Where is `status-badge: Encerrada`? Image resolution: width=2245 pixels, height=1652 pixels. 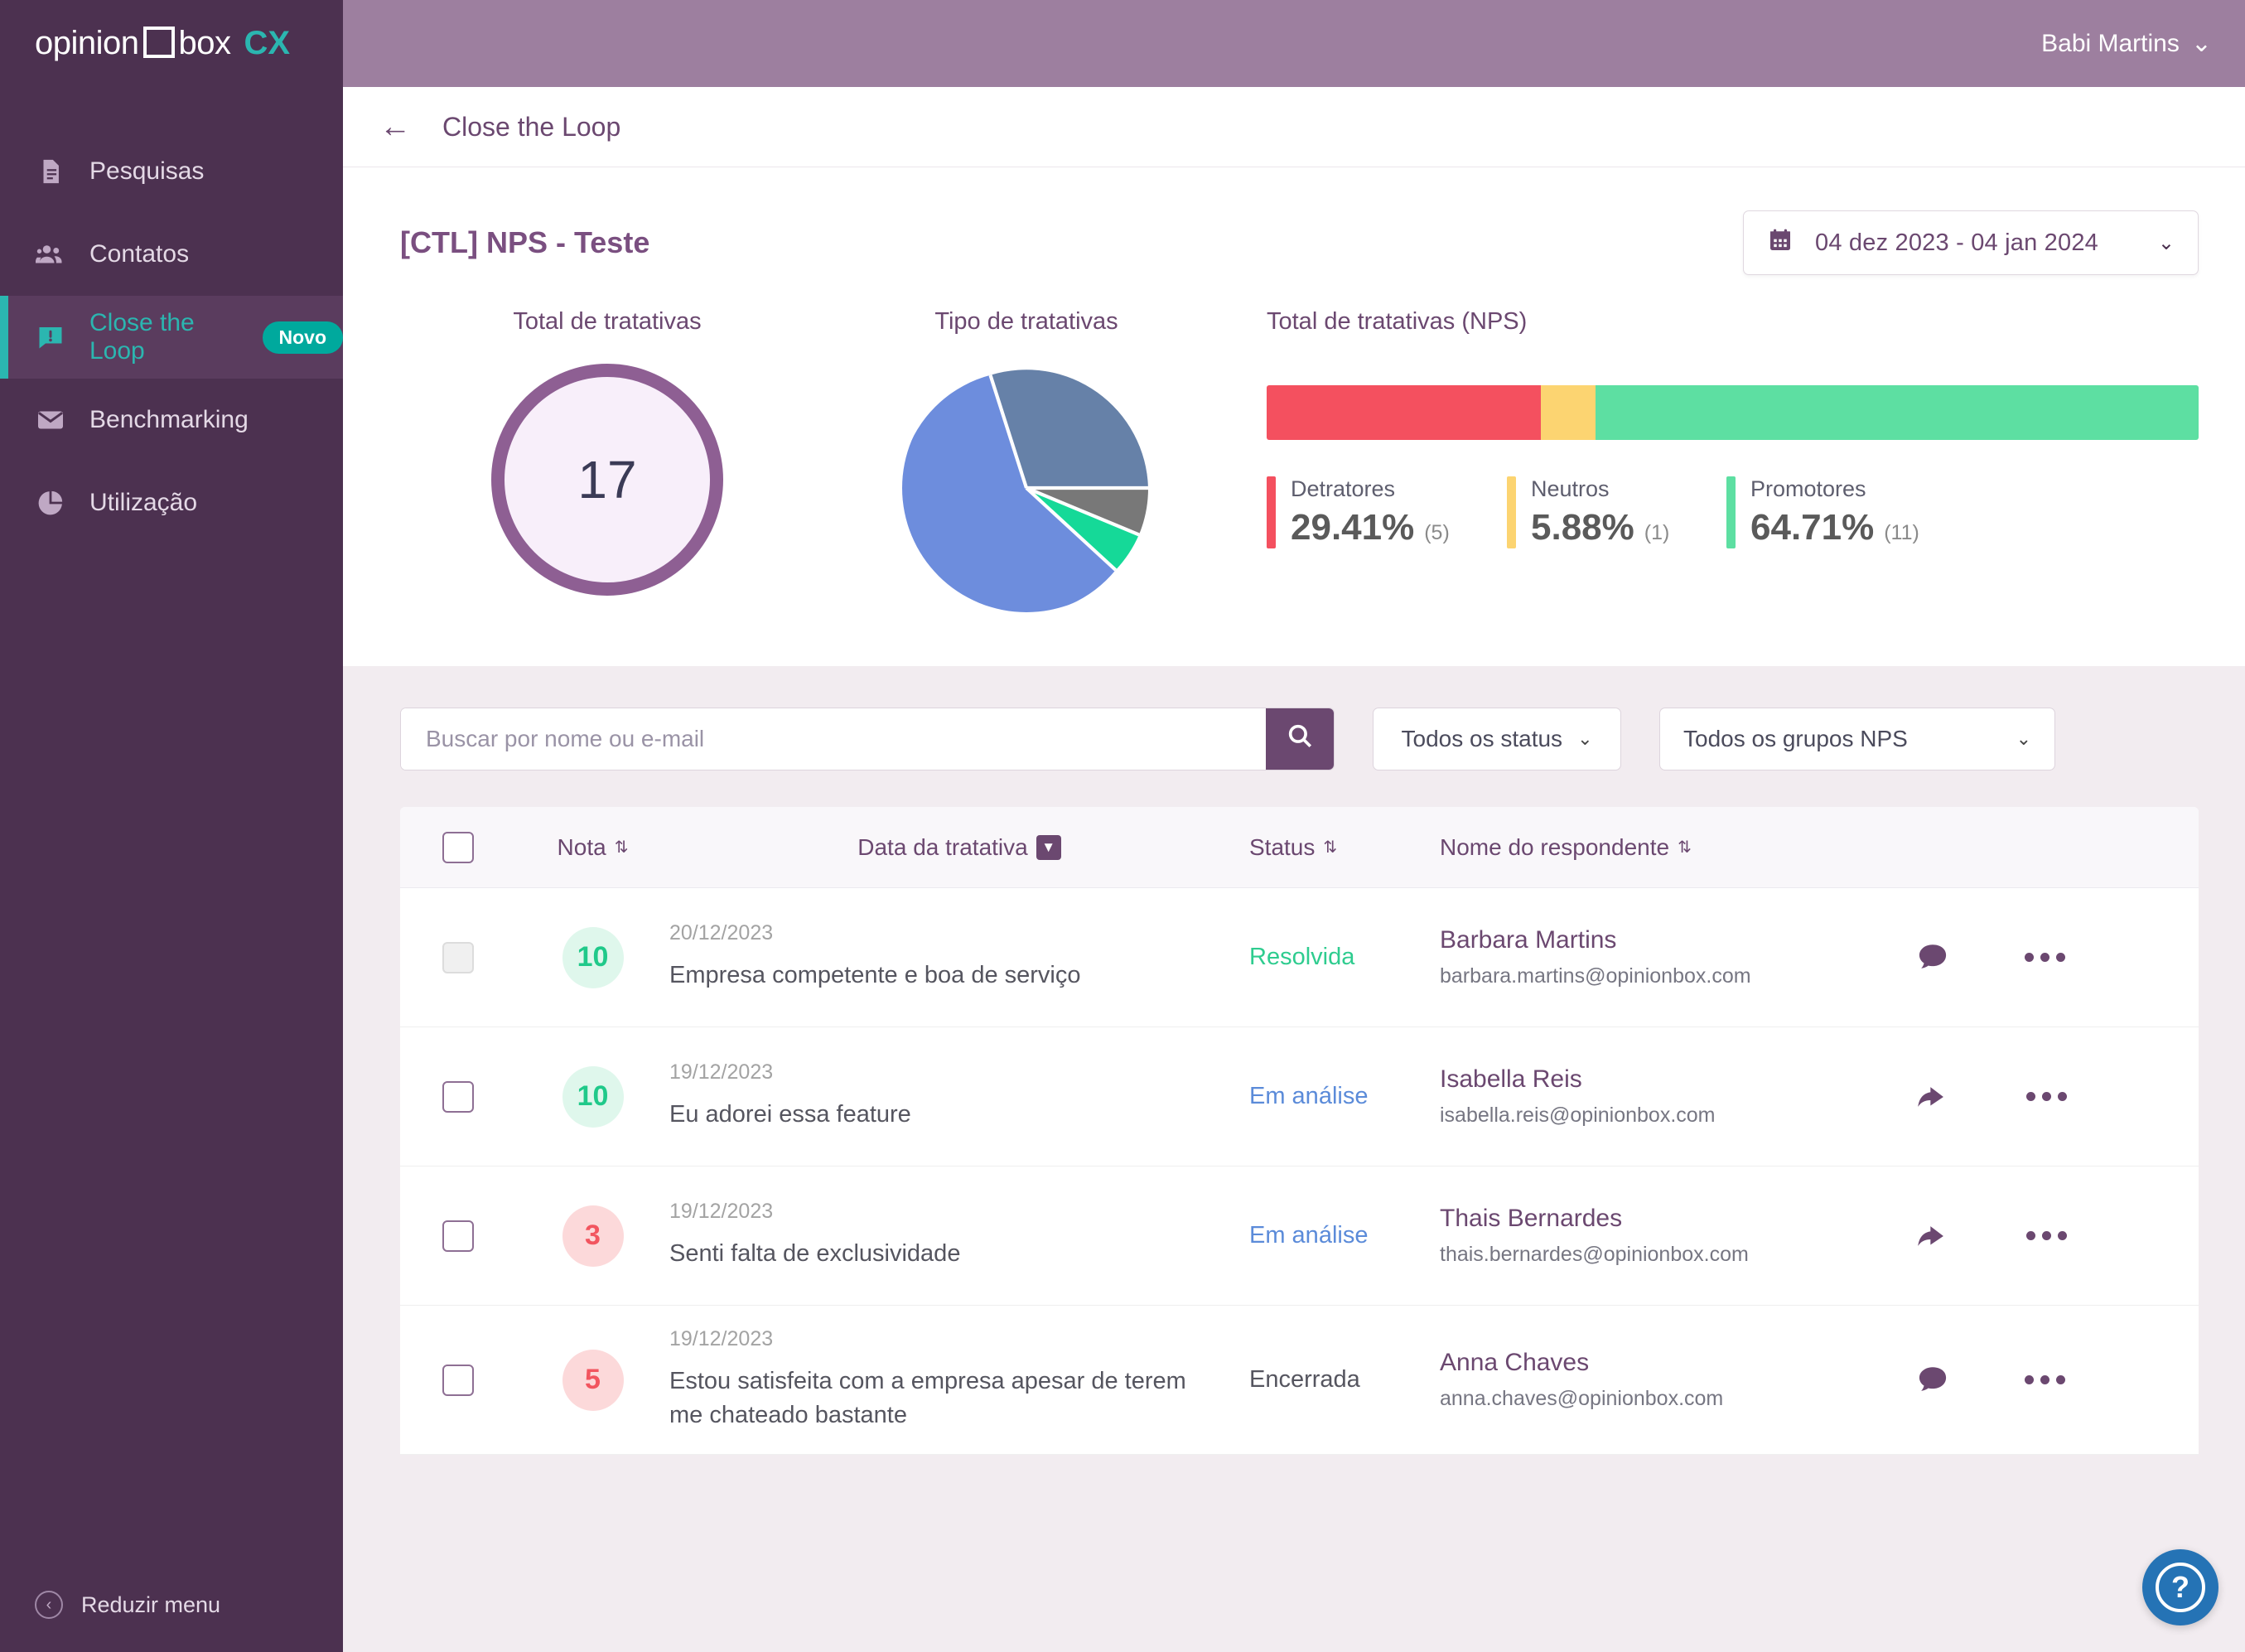 status-badge: Encerrada is located at coordinates (1304, 1380).